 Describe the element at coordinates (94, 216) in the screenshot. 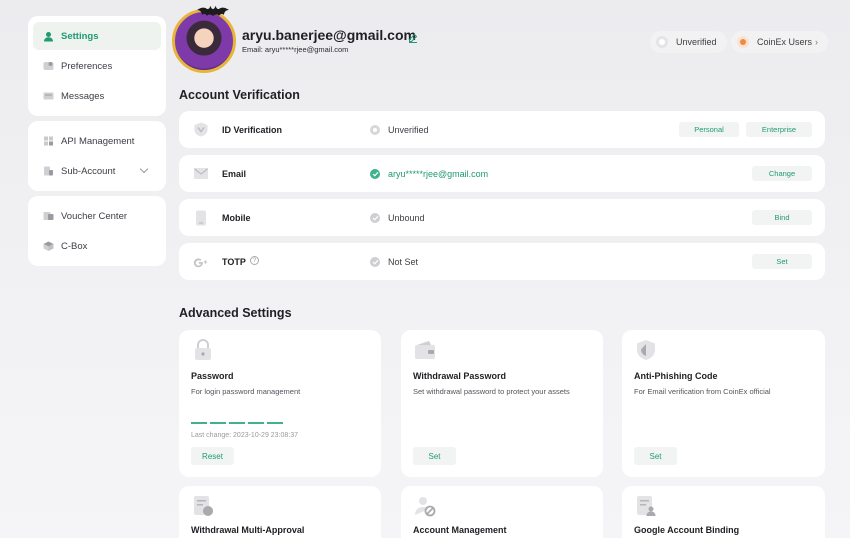

I see `sidebar-item-label: Voucher Center` at that location.